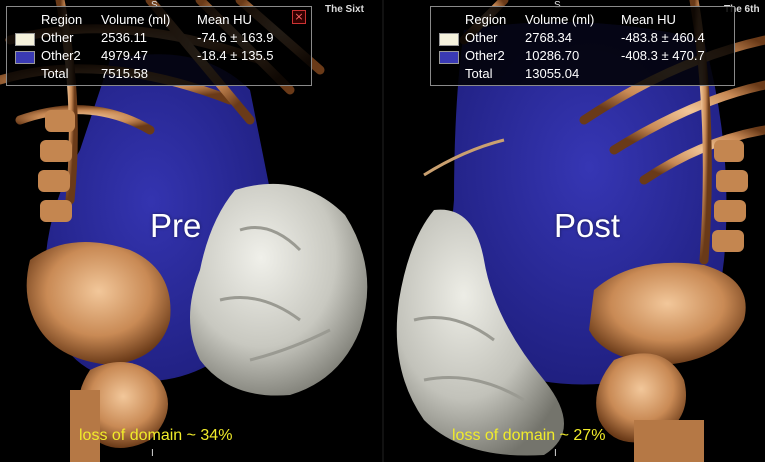  Describe the element at coordinates (552, 73) in the screenshot. I see `total-volume: 13055.04` at that location.